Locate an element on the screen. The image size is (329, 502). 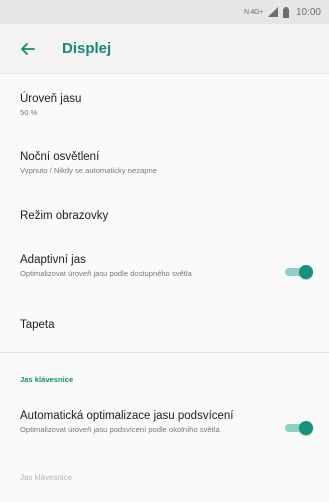
section-header-keyboard-brightness: Jas klávesnice is located at coordinates (47, 379).